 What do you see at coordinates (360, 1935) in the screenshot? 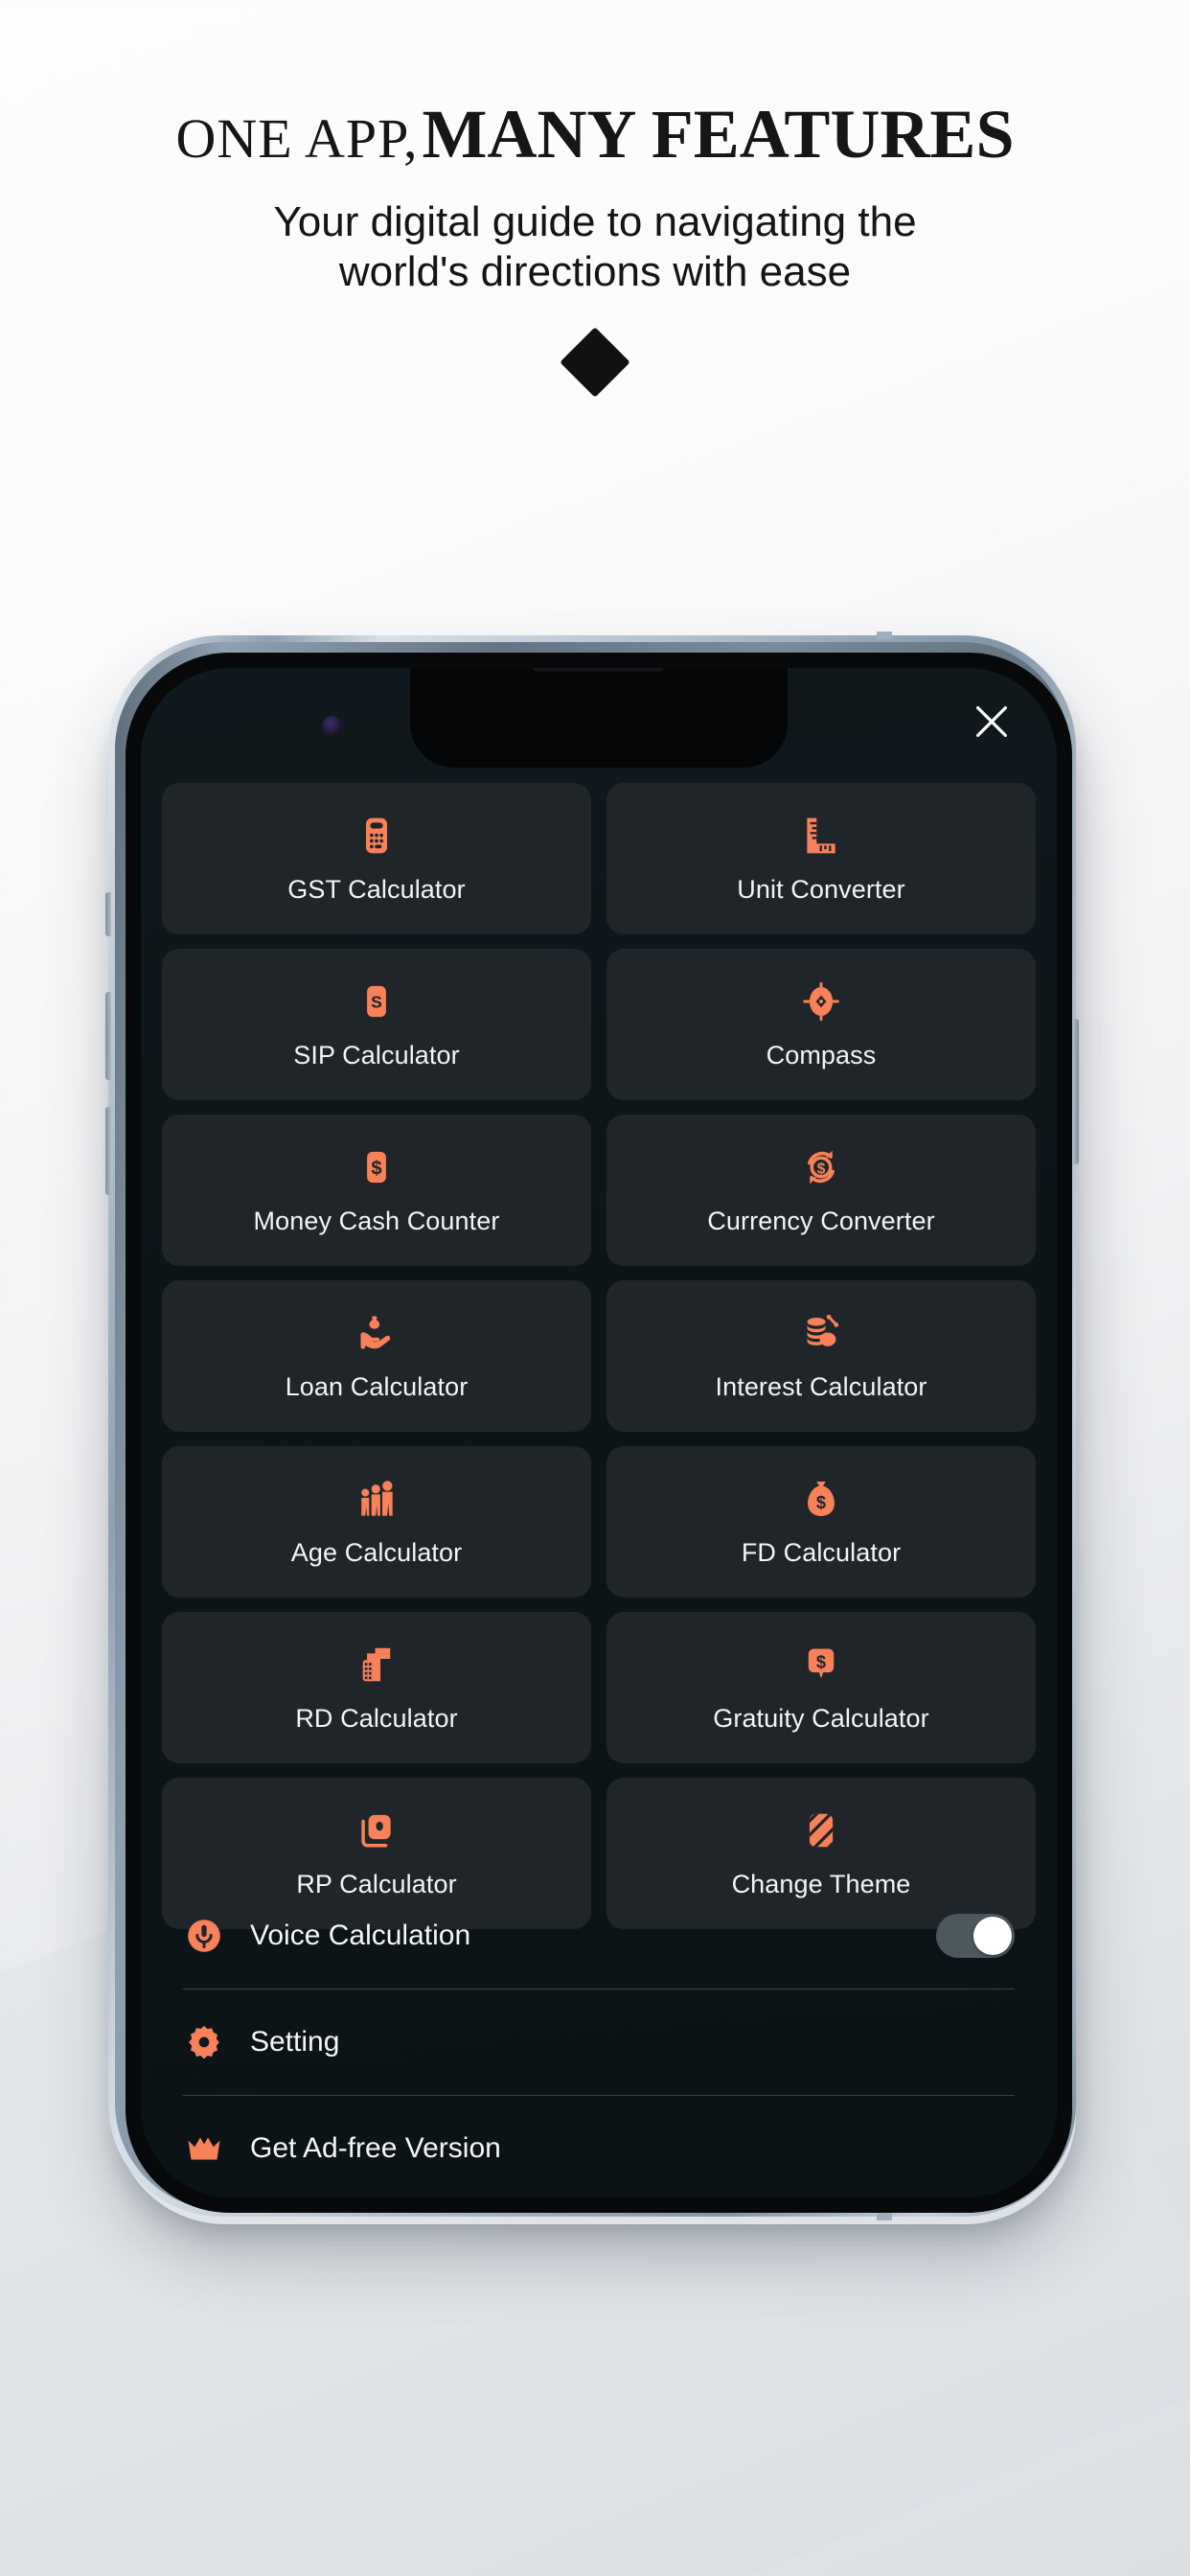
I see `list-item-label: Voice Calculation` at bounding box center [360, 1935].